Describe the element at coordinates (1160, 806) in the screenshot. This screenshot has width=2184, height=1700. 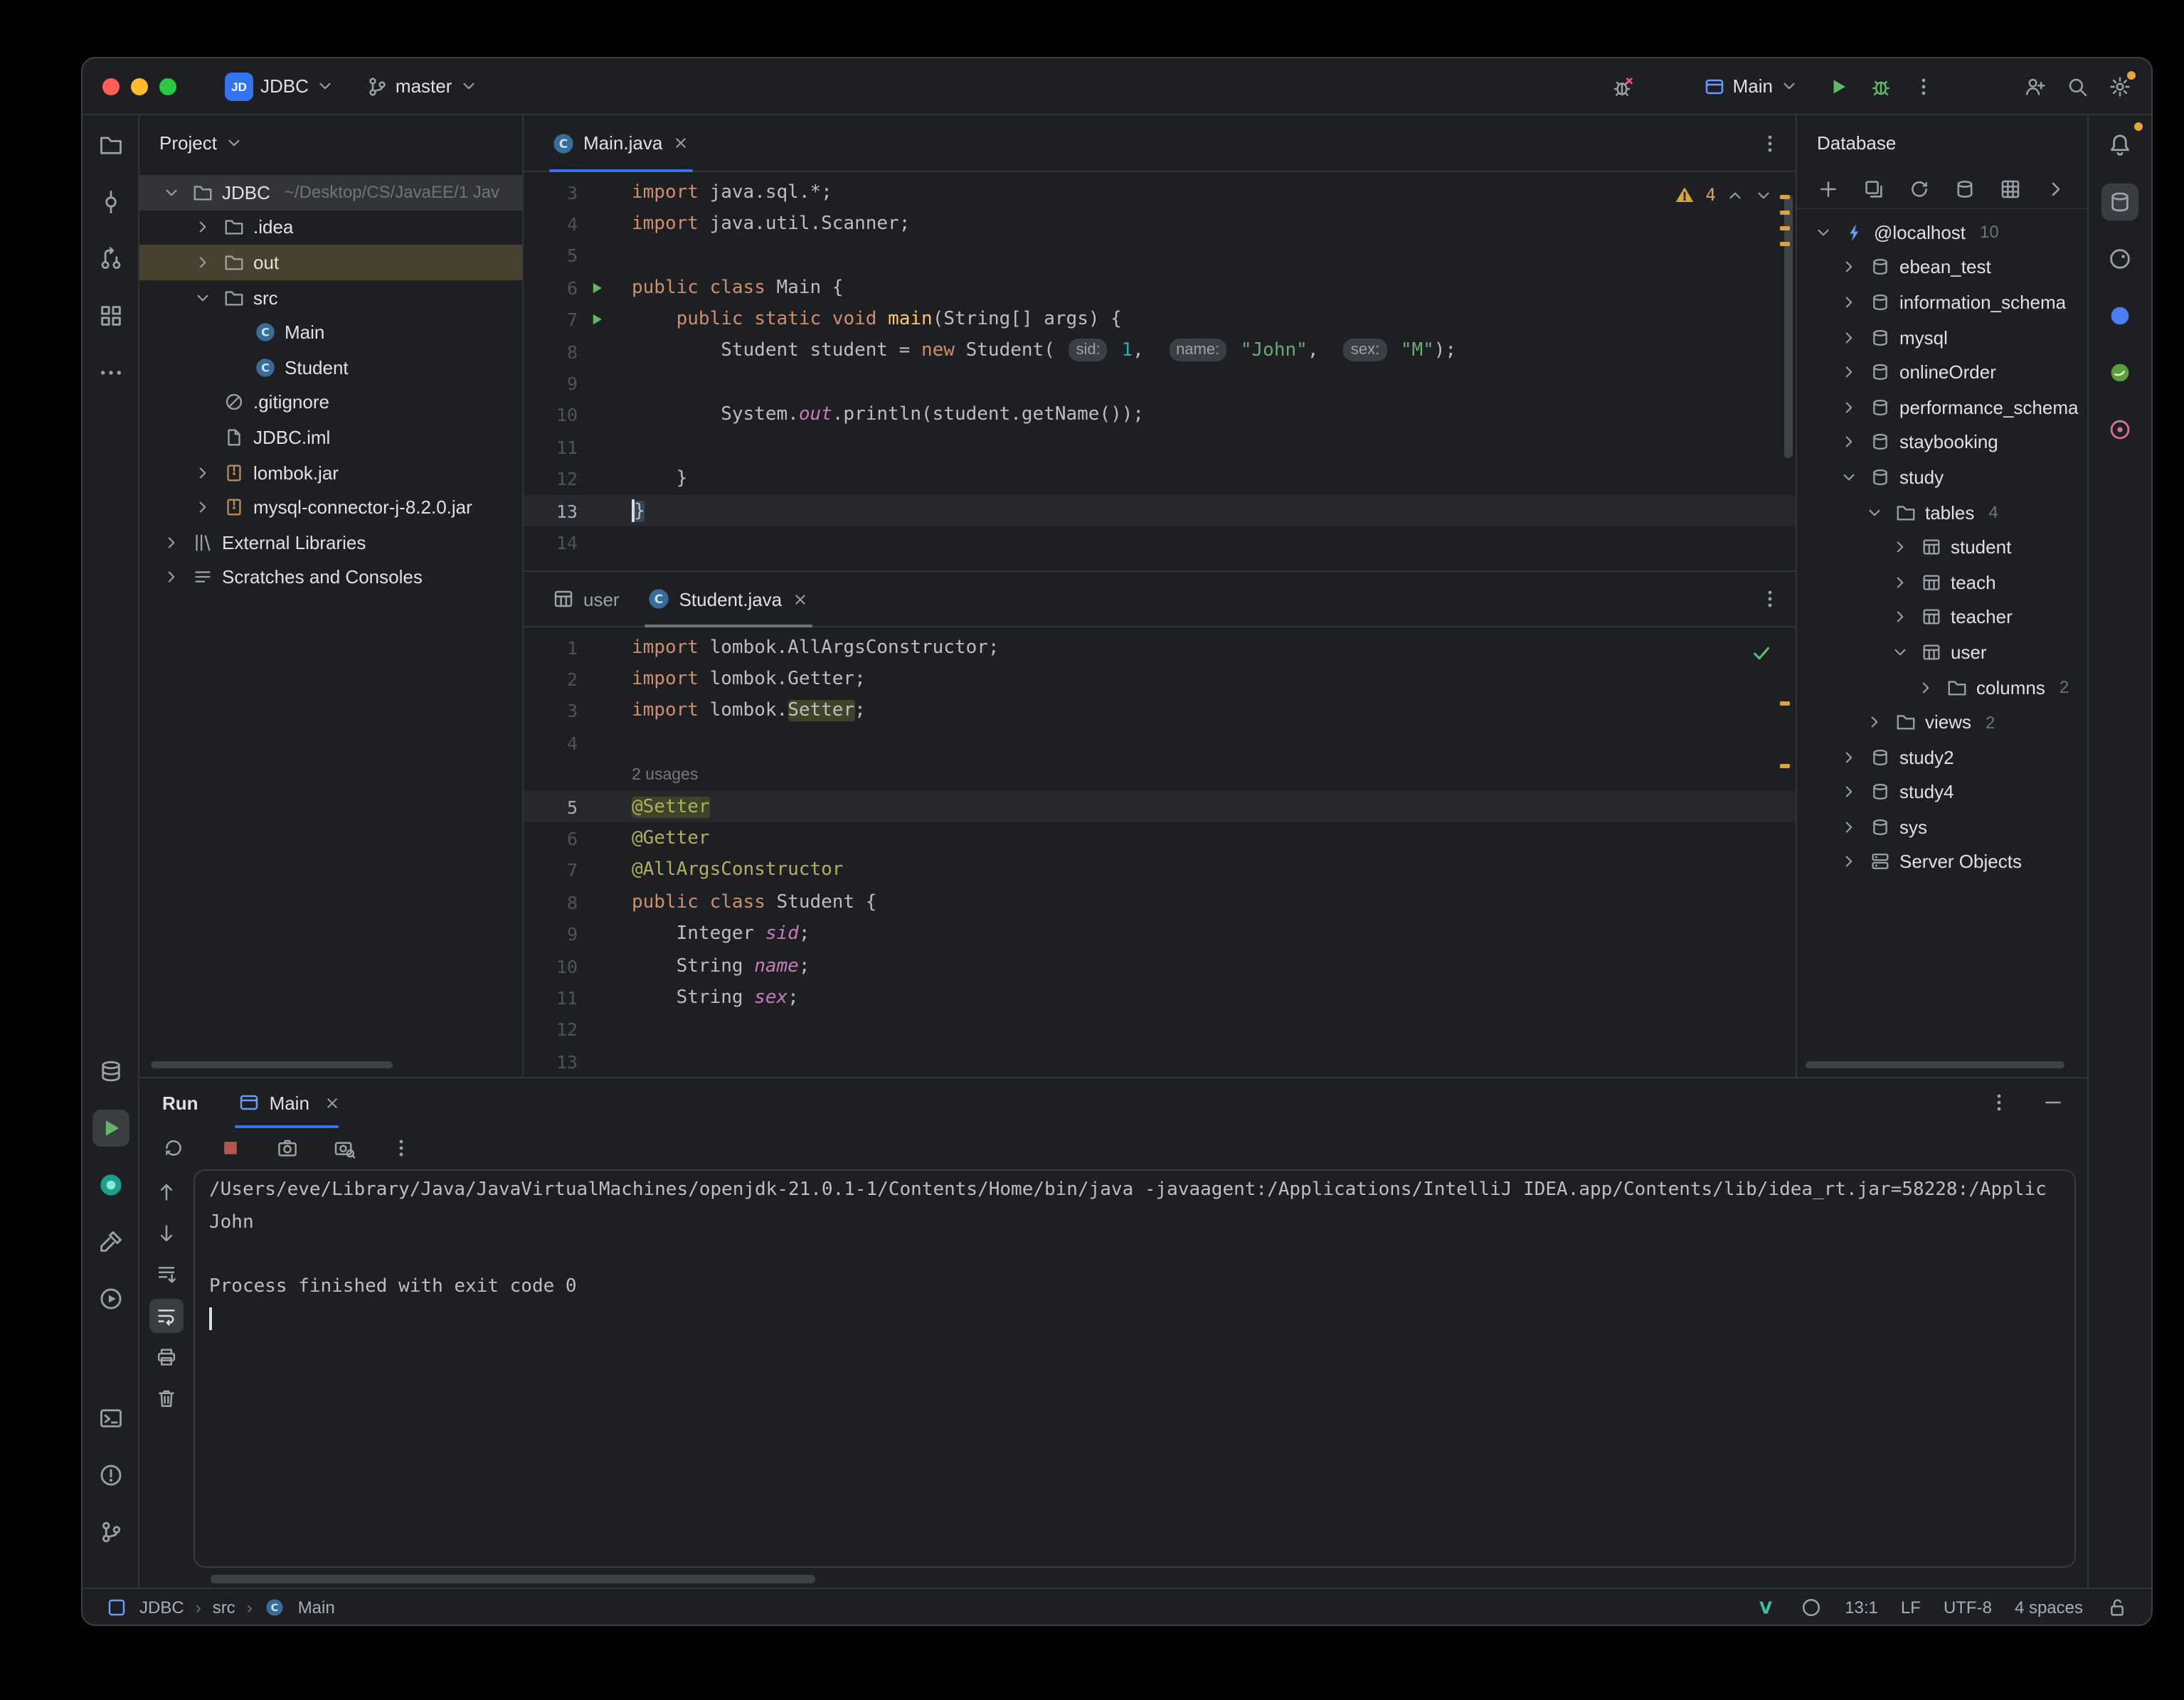
I see `code-line: 5 @Setter` at that location.